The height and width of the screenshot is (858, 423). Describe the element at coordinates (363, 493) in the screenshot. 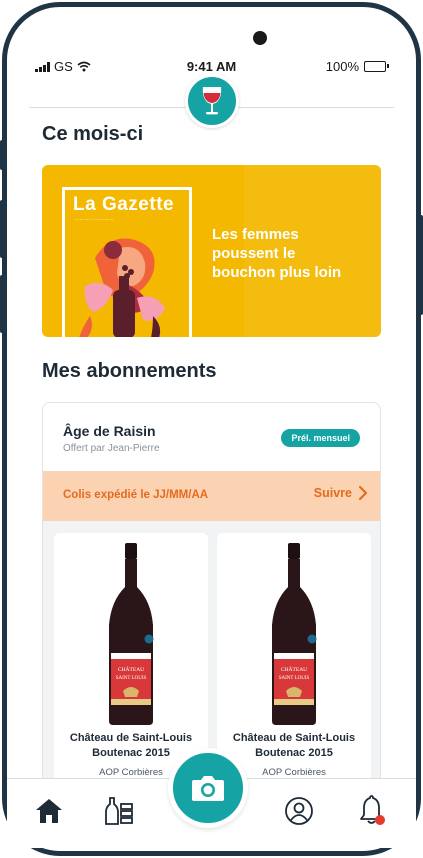

I see `chevron-right-icon` at that location.